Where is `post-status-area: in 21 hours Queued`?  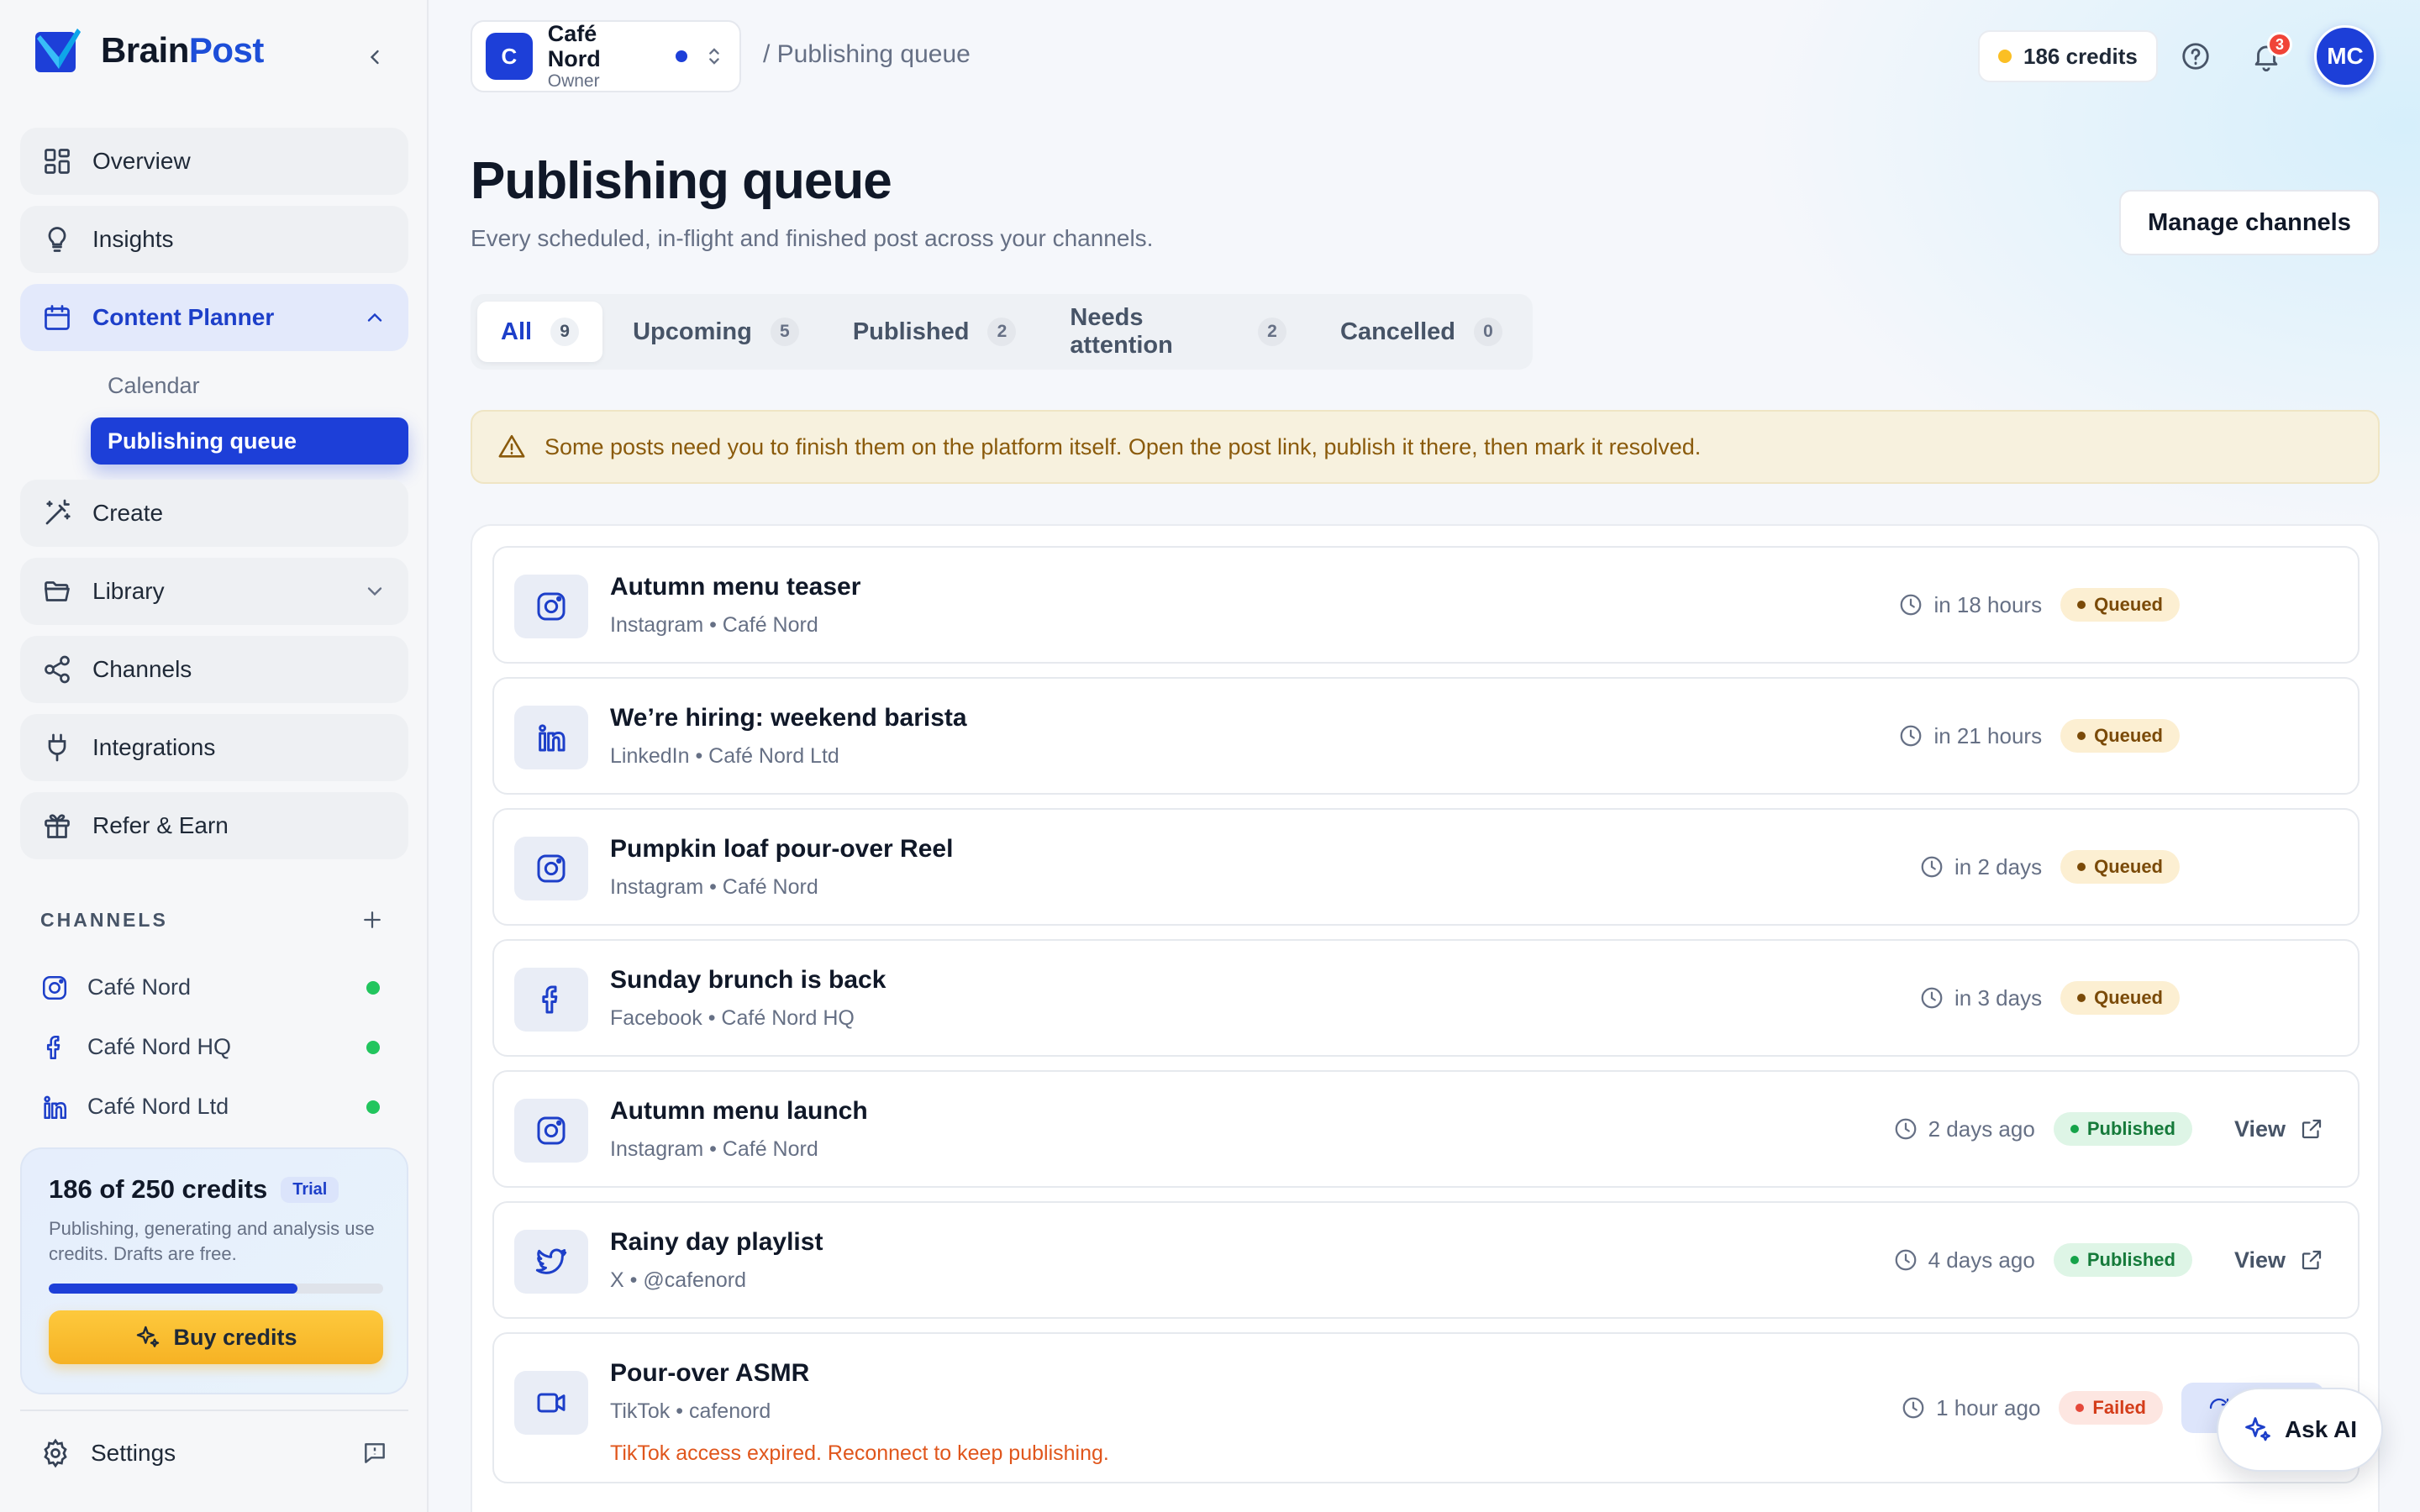
post-status-area: in 21 hours Queued is located at coordinates (2111, 736).